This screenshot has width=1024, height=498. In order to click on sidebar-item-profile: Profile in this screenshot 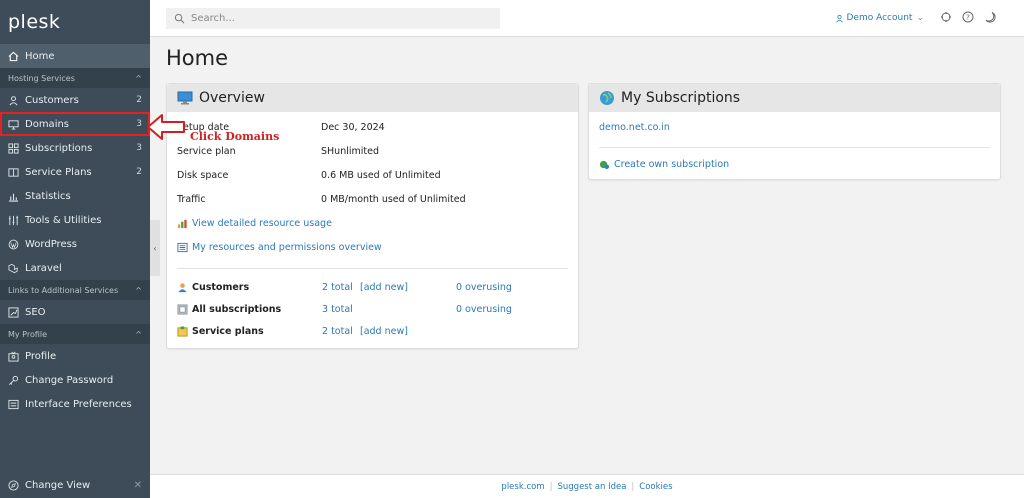, I will do `click(75, 356)`.